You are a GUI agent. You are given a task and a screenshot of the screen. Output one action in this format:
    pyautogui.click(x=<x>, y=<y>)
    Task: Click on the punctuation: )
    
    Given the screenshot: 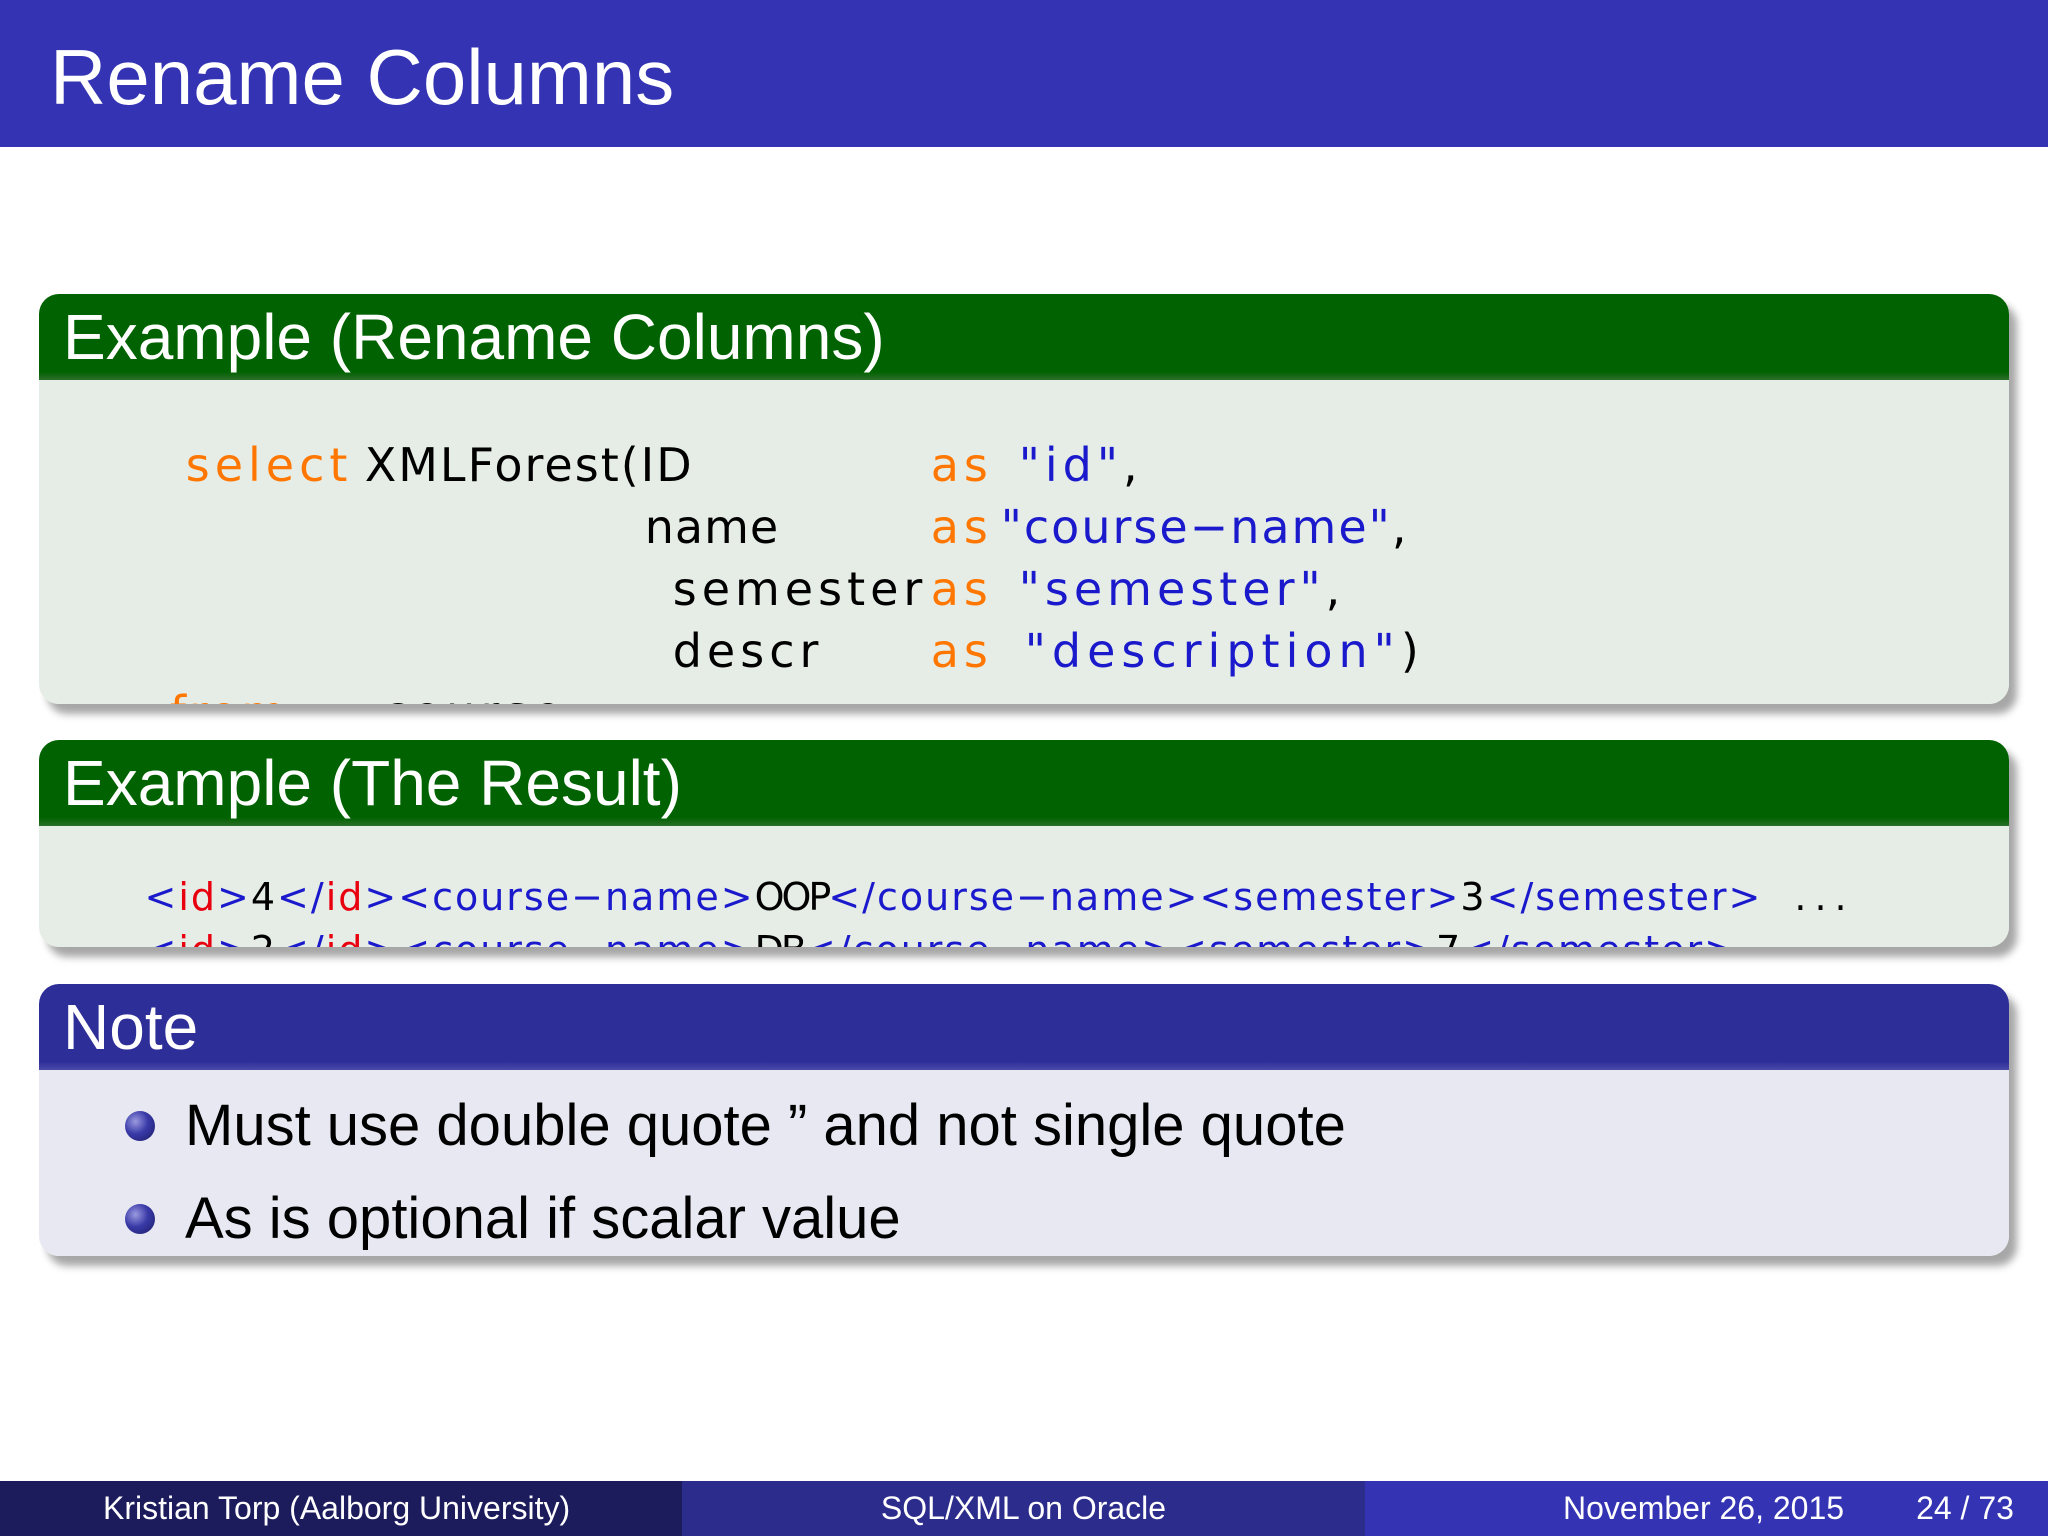 What is the action you would take?
    pyautogui.click(x=1412, y=651)
    